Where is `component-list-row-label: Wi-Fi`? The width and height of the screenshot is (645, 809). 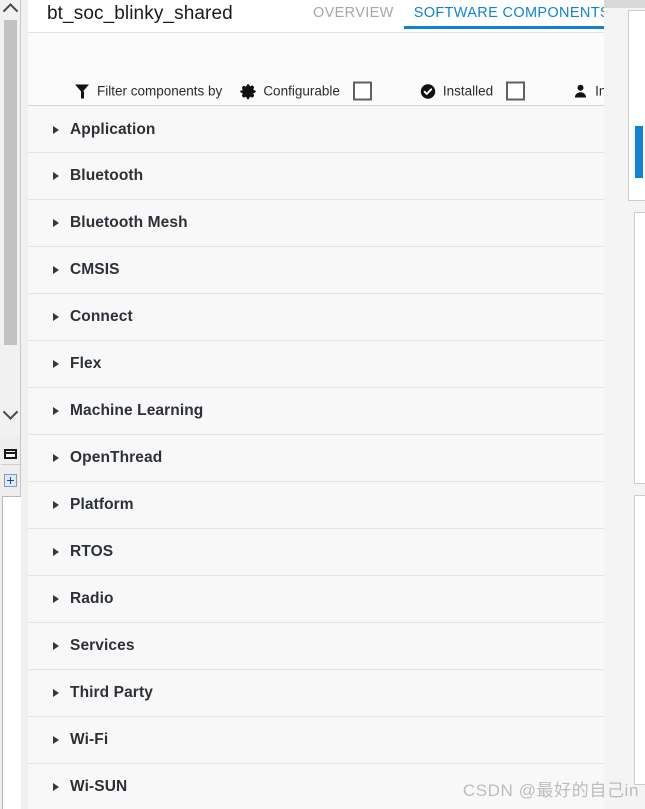 component-list-row-label: Wi-Fi is located at coordinates (89, 739).